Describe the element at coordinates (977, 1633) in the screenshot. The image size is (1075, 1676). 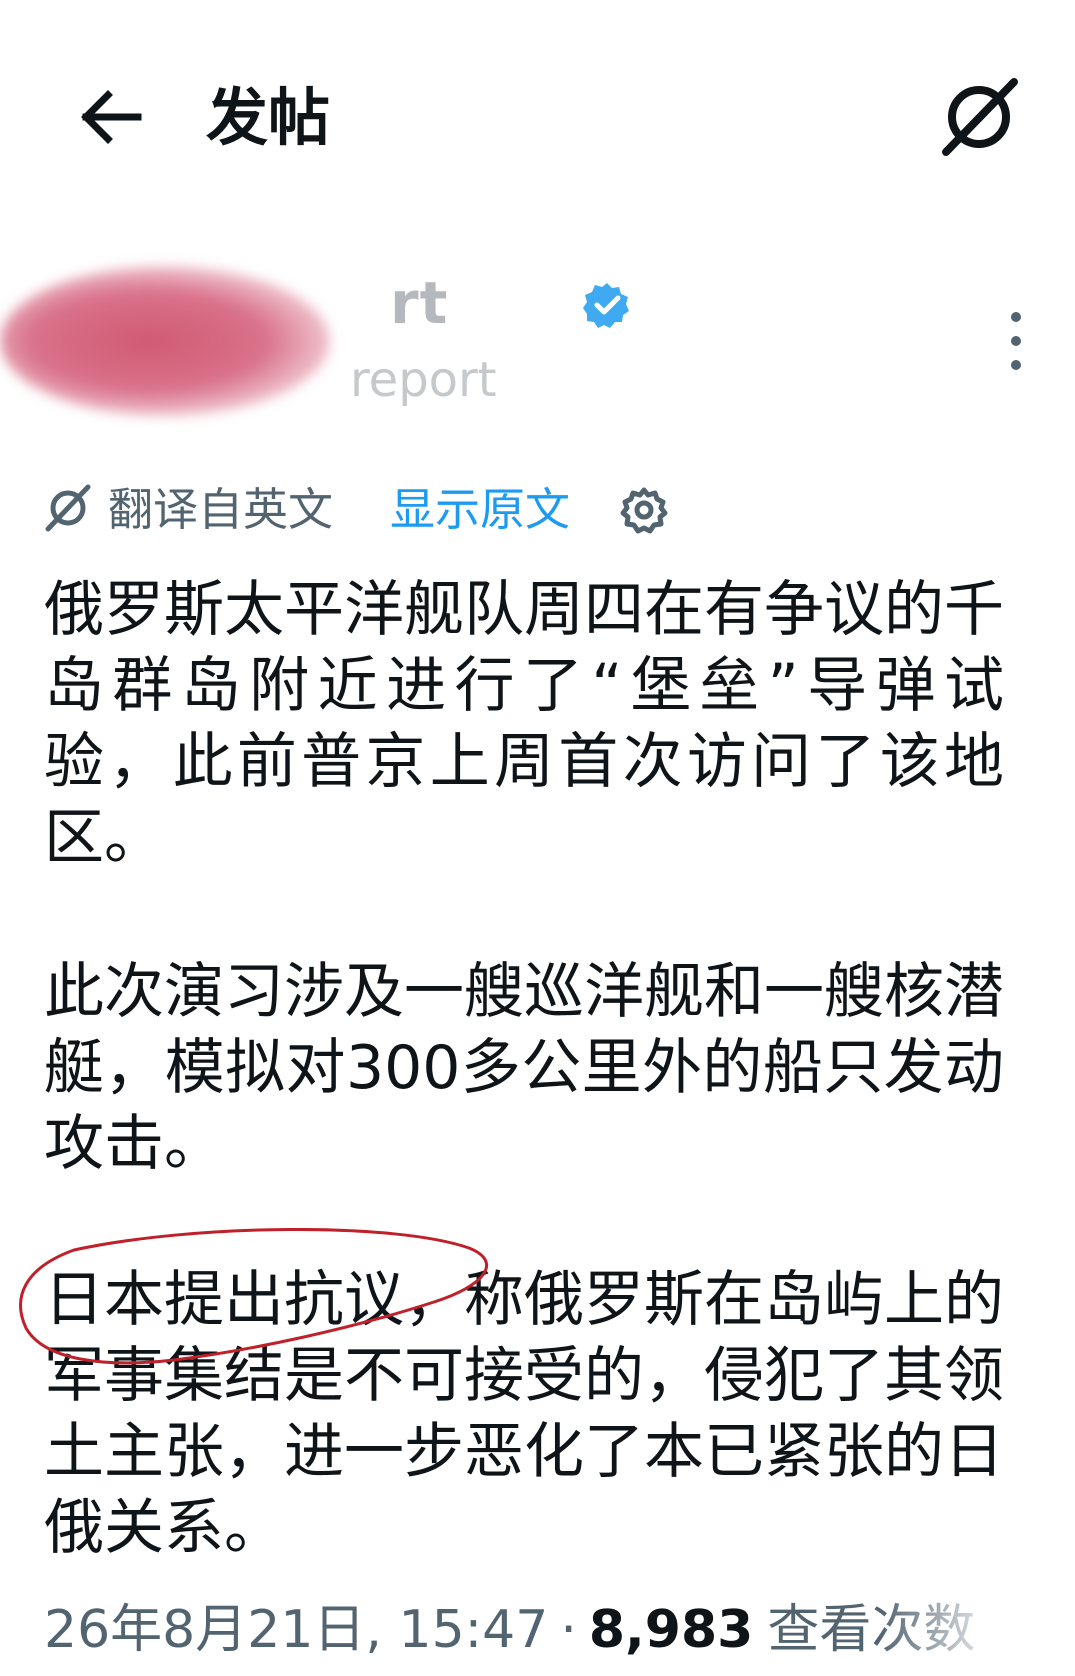
I see `watermark-overlay` at that location.